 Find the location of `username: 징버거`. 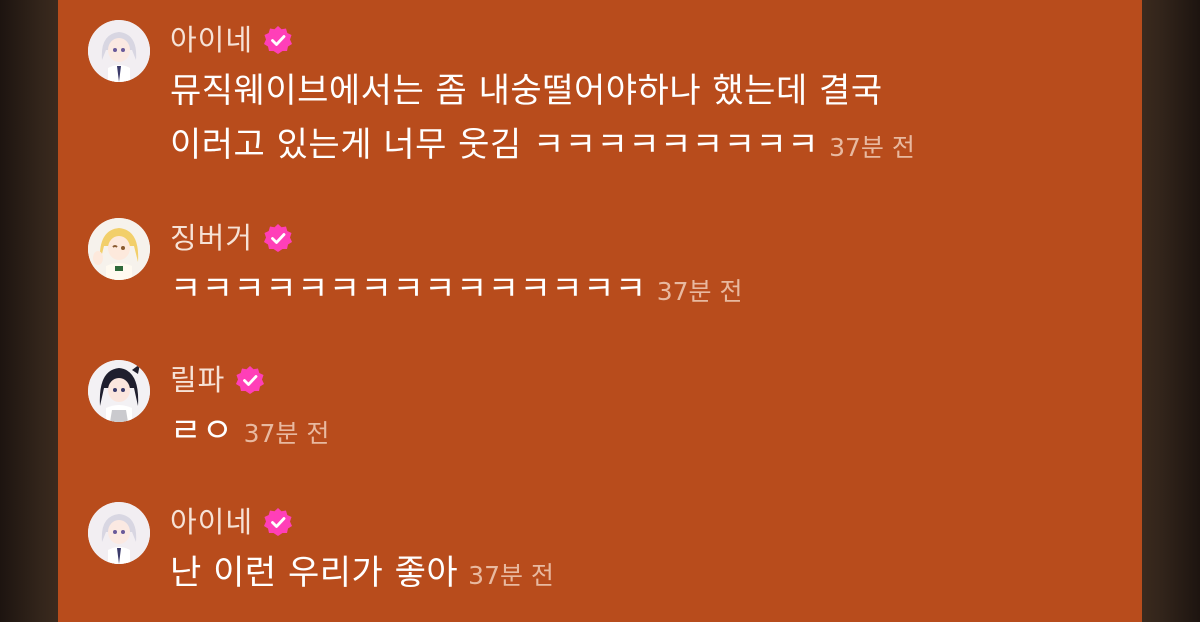

username: 징버거 is located at coordinates (211, 238).